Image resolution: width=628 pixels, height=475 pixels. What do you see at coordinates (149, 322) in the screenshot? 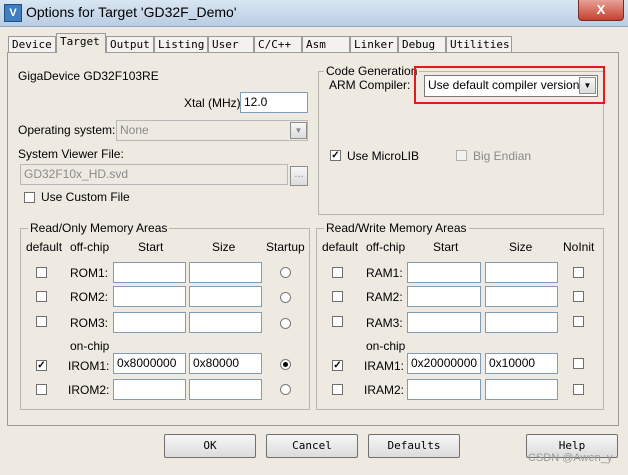
I see `rom3-start-input` at bounding box center [149, 322].